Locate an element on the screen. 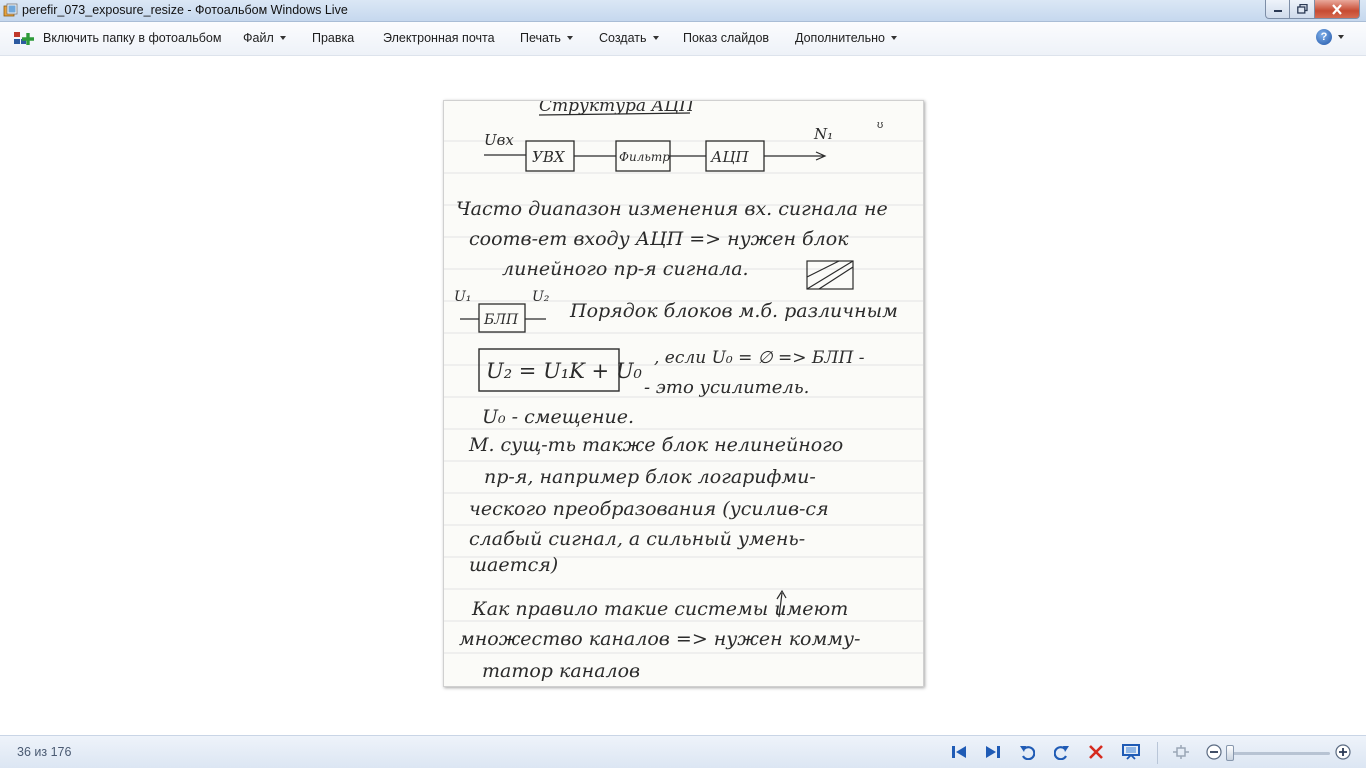  menu-edit-label: Правка is located at coordinates (333, 38).